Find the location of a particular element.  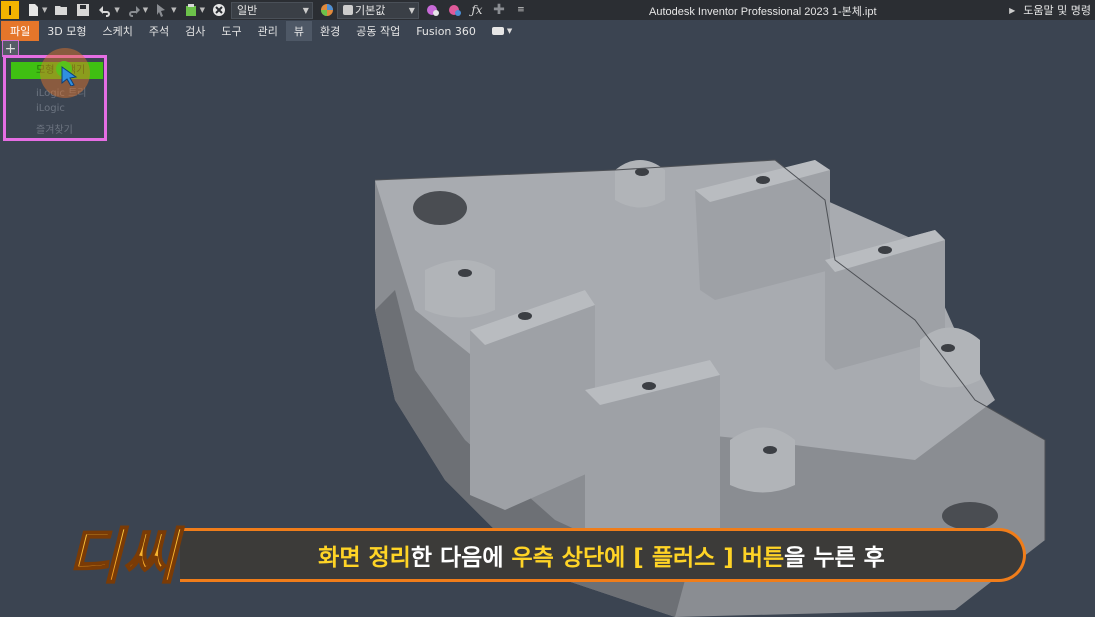

mouse-cursor-icon is located at coordinates (69, 76).